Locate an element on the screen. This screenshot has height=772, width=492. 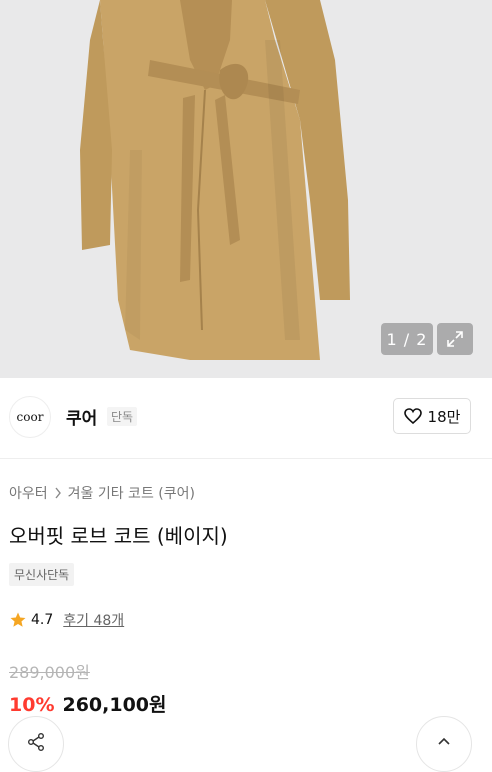
breadcrumb-item-category: 아우터 is located at coordinates (28, 493).